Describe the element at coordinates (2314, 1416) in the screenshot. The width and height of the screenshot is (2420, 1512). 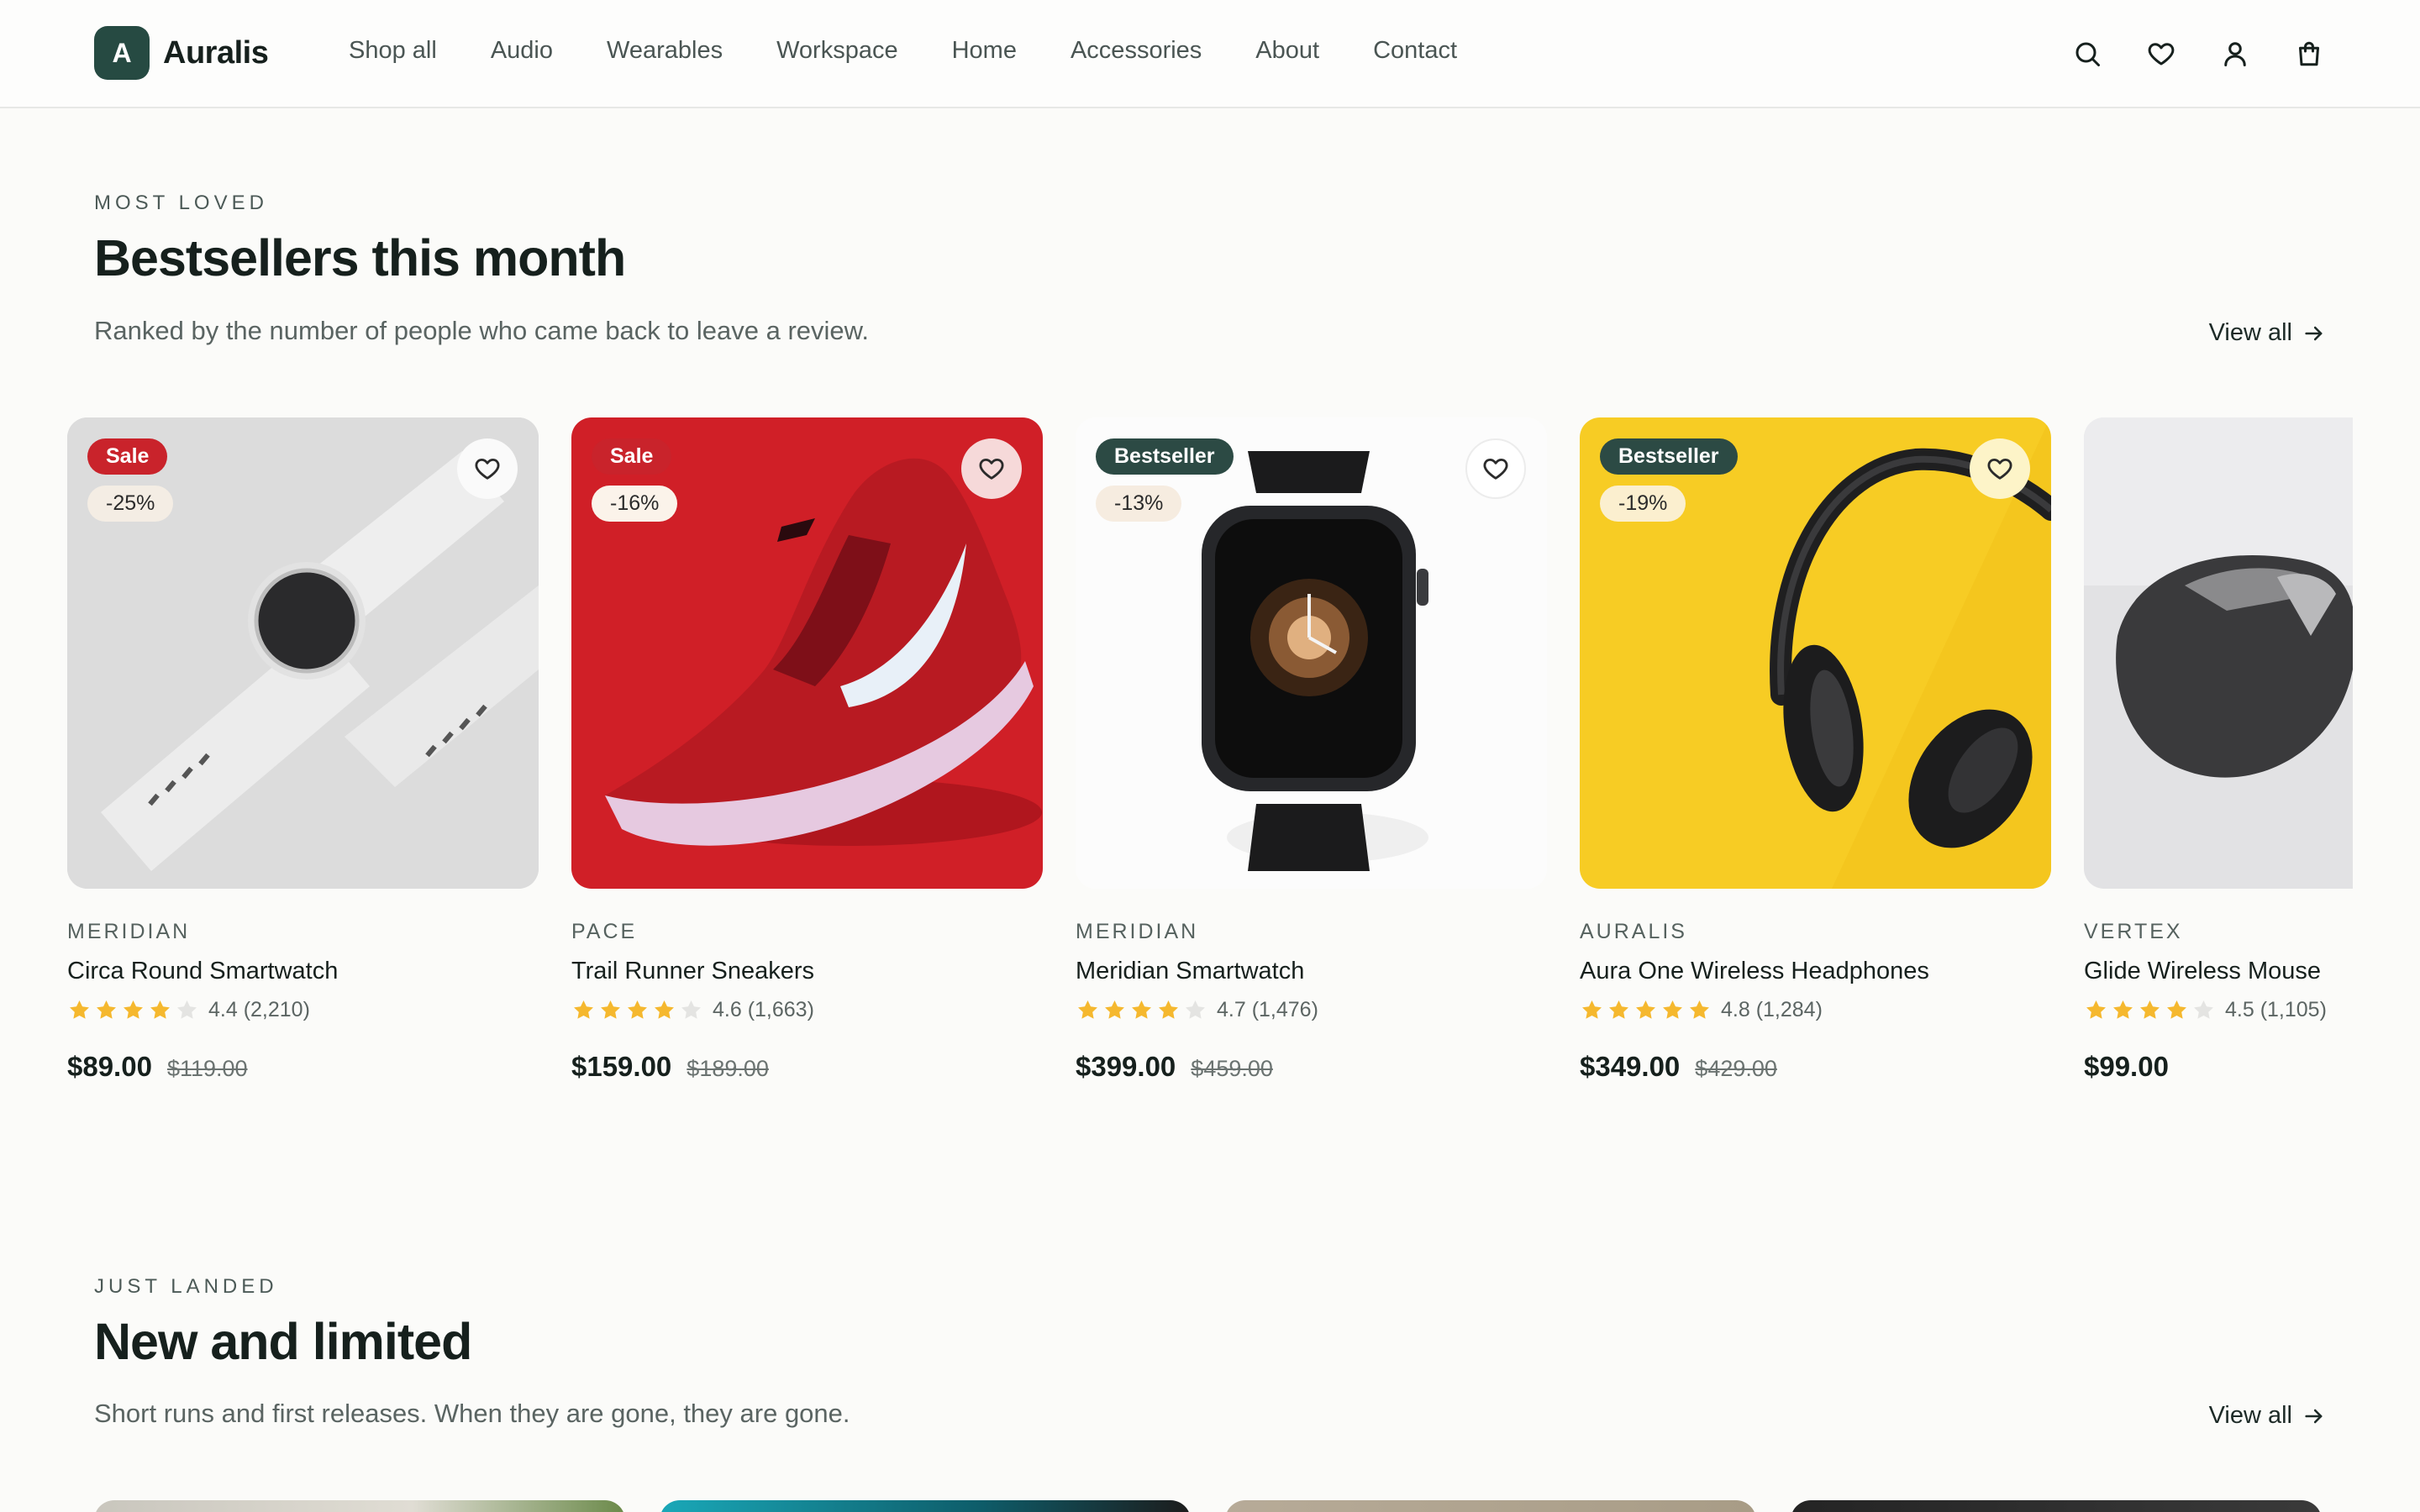
I see `arrow-right-icon` at that location.